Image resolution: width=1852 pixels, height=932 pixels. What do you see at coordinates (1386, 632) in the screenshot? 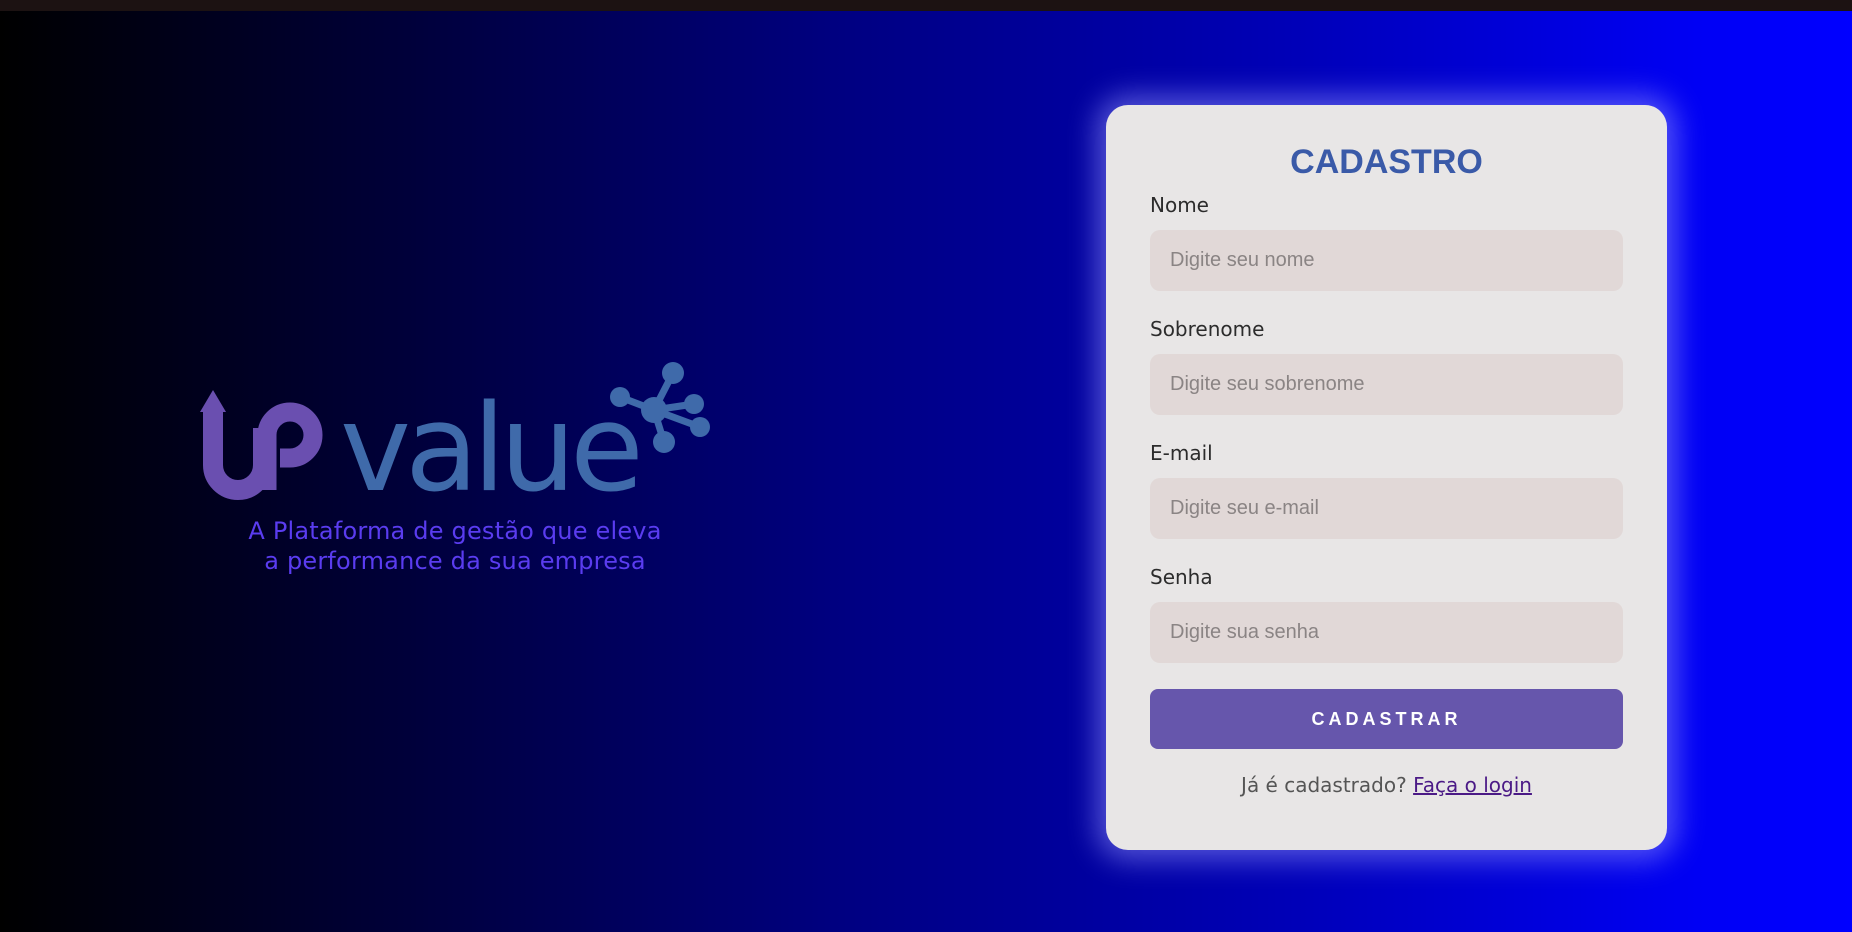
I see `password-input` at bounding box center [1386, 632].